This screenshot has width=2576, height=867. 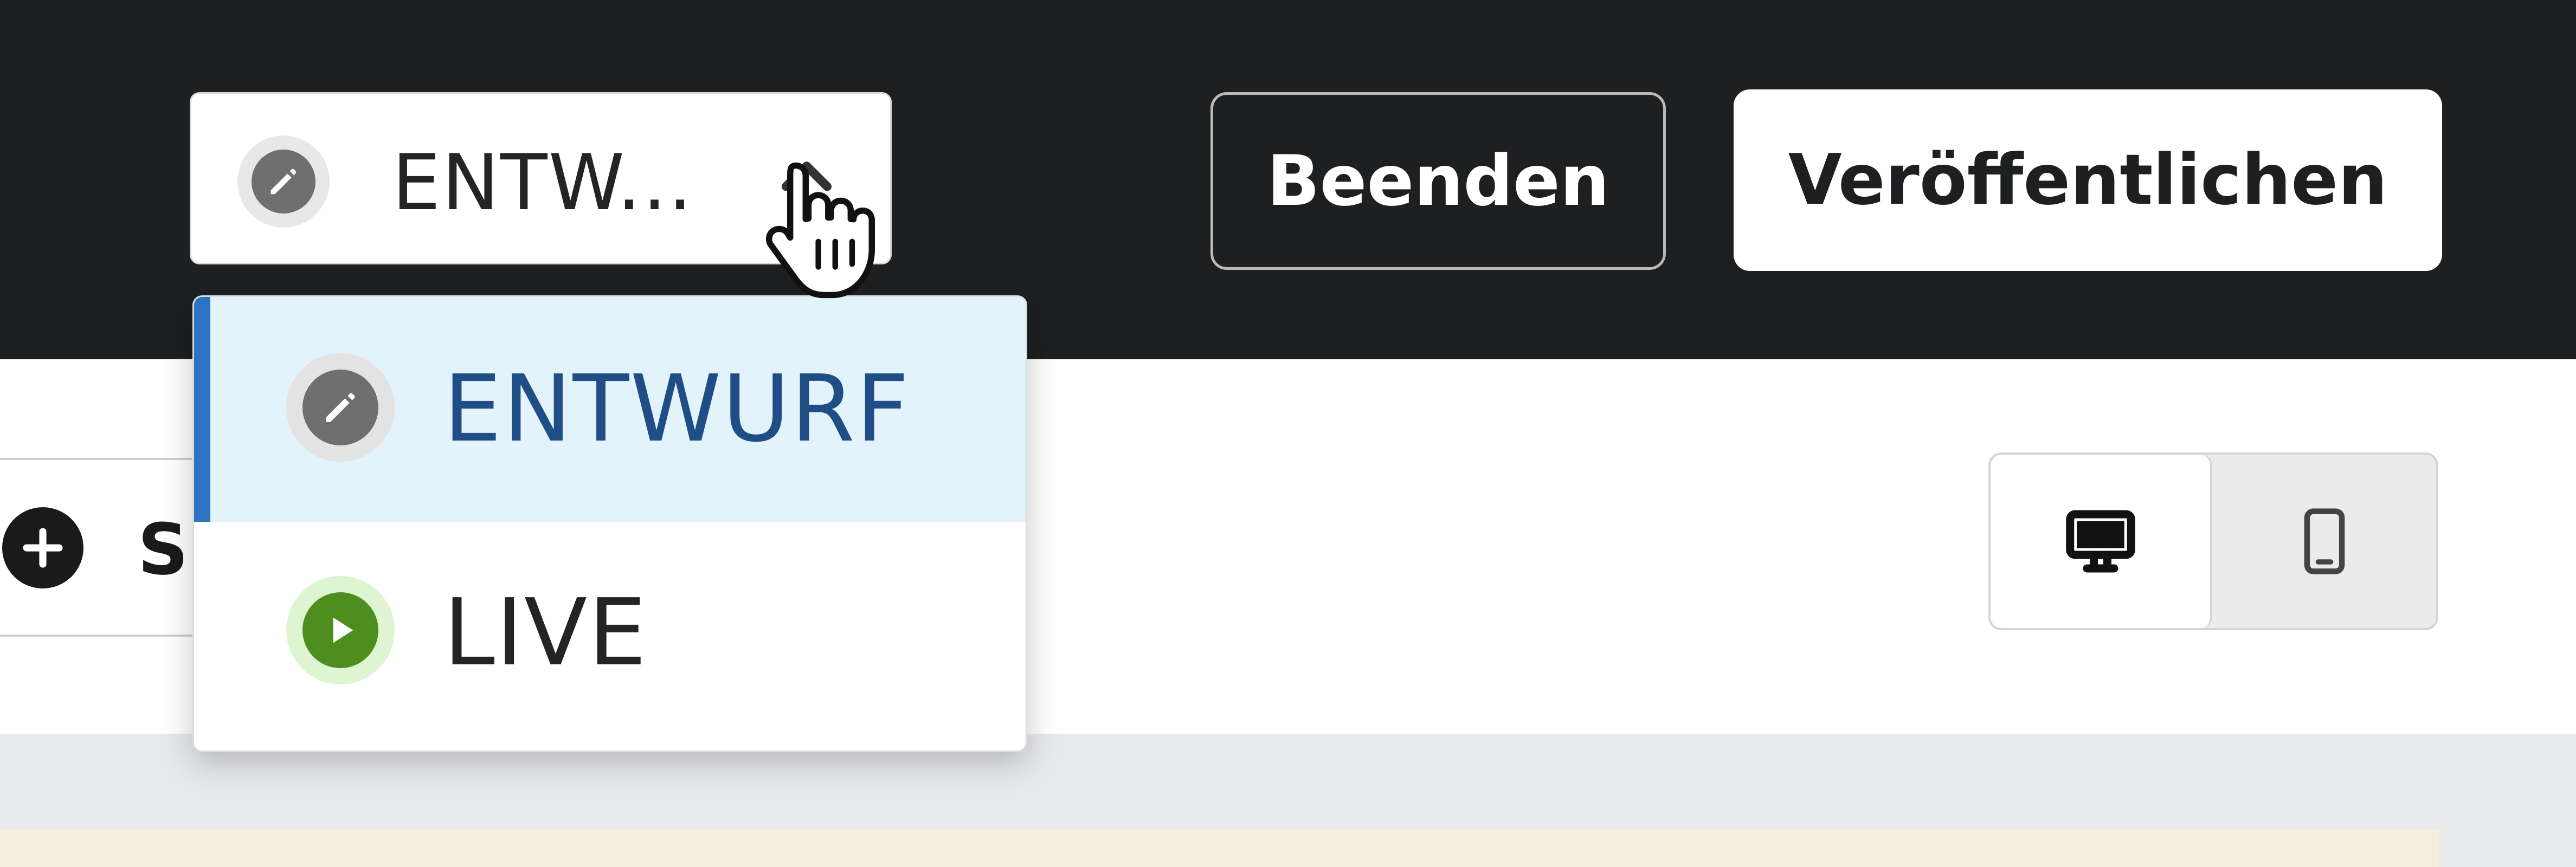 I want to click on status-option-live: LIVE, so click(x=610, y=636).